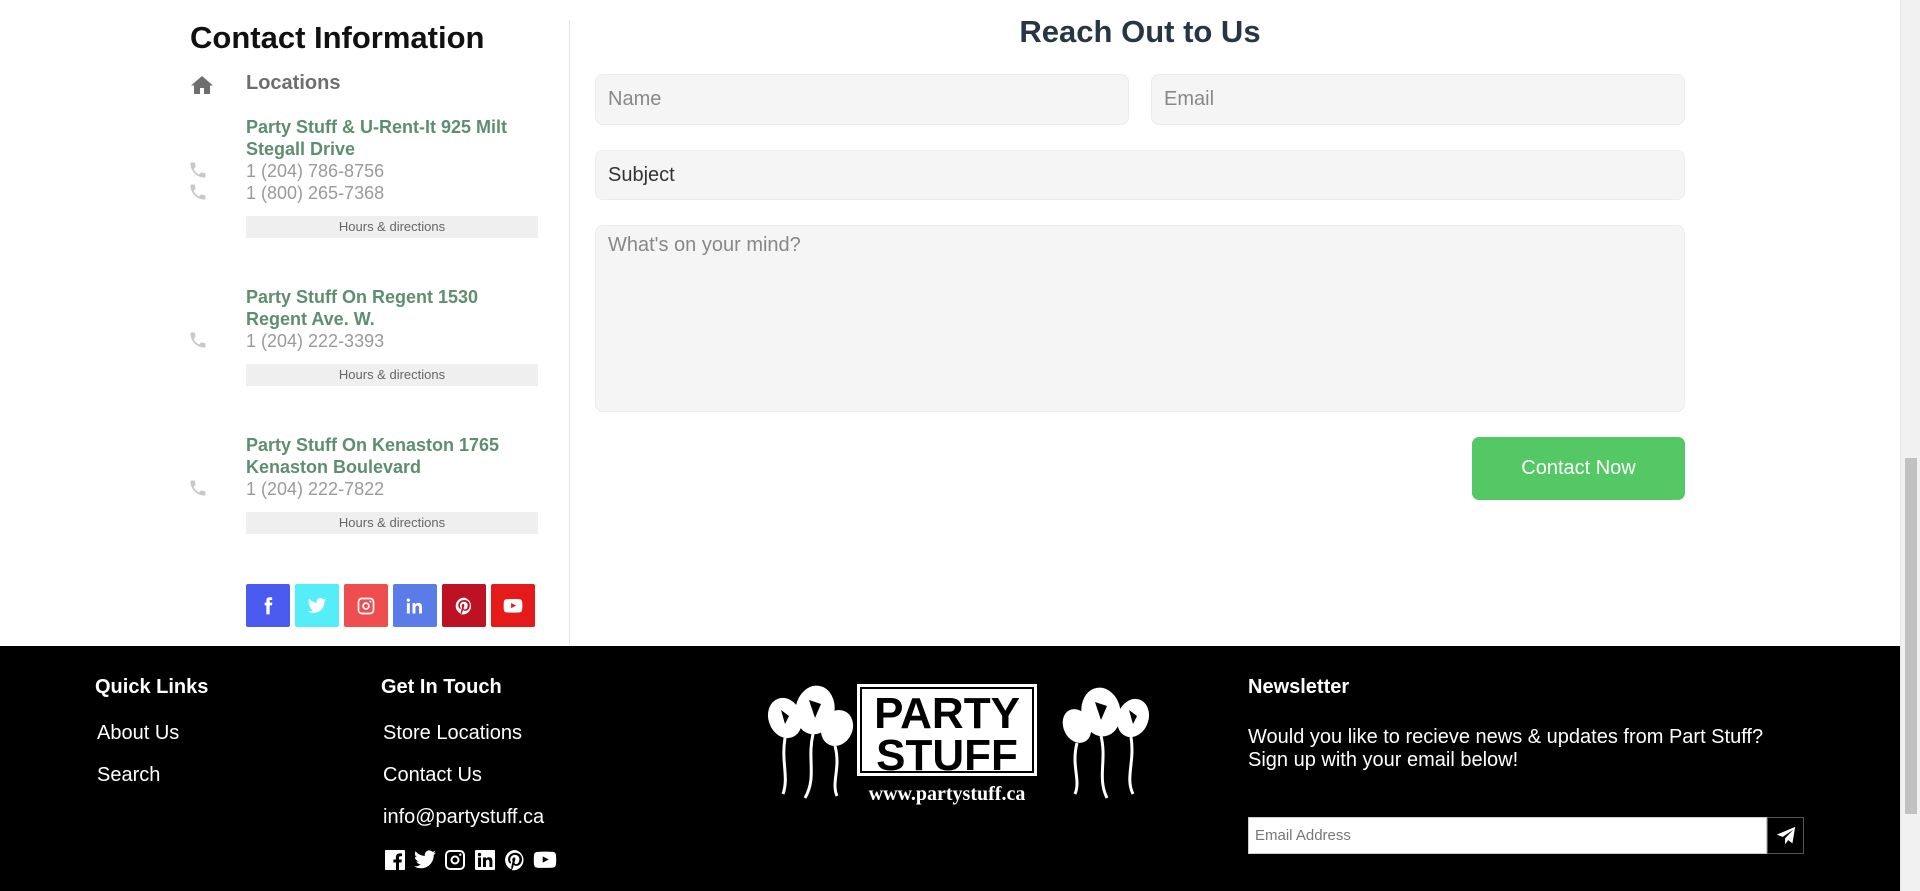  What do you see at coordinates (128, 775) in the screenshot?
I see `search-link: Search` at bounding box center [128, 775].